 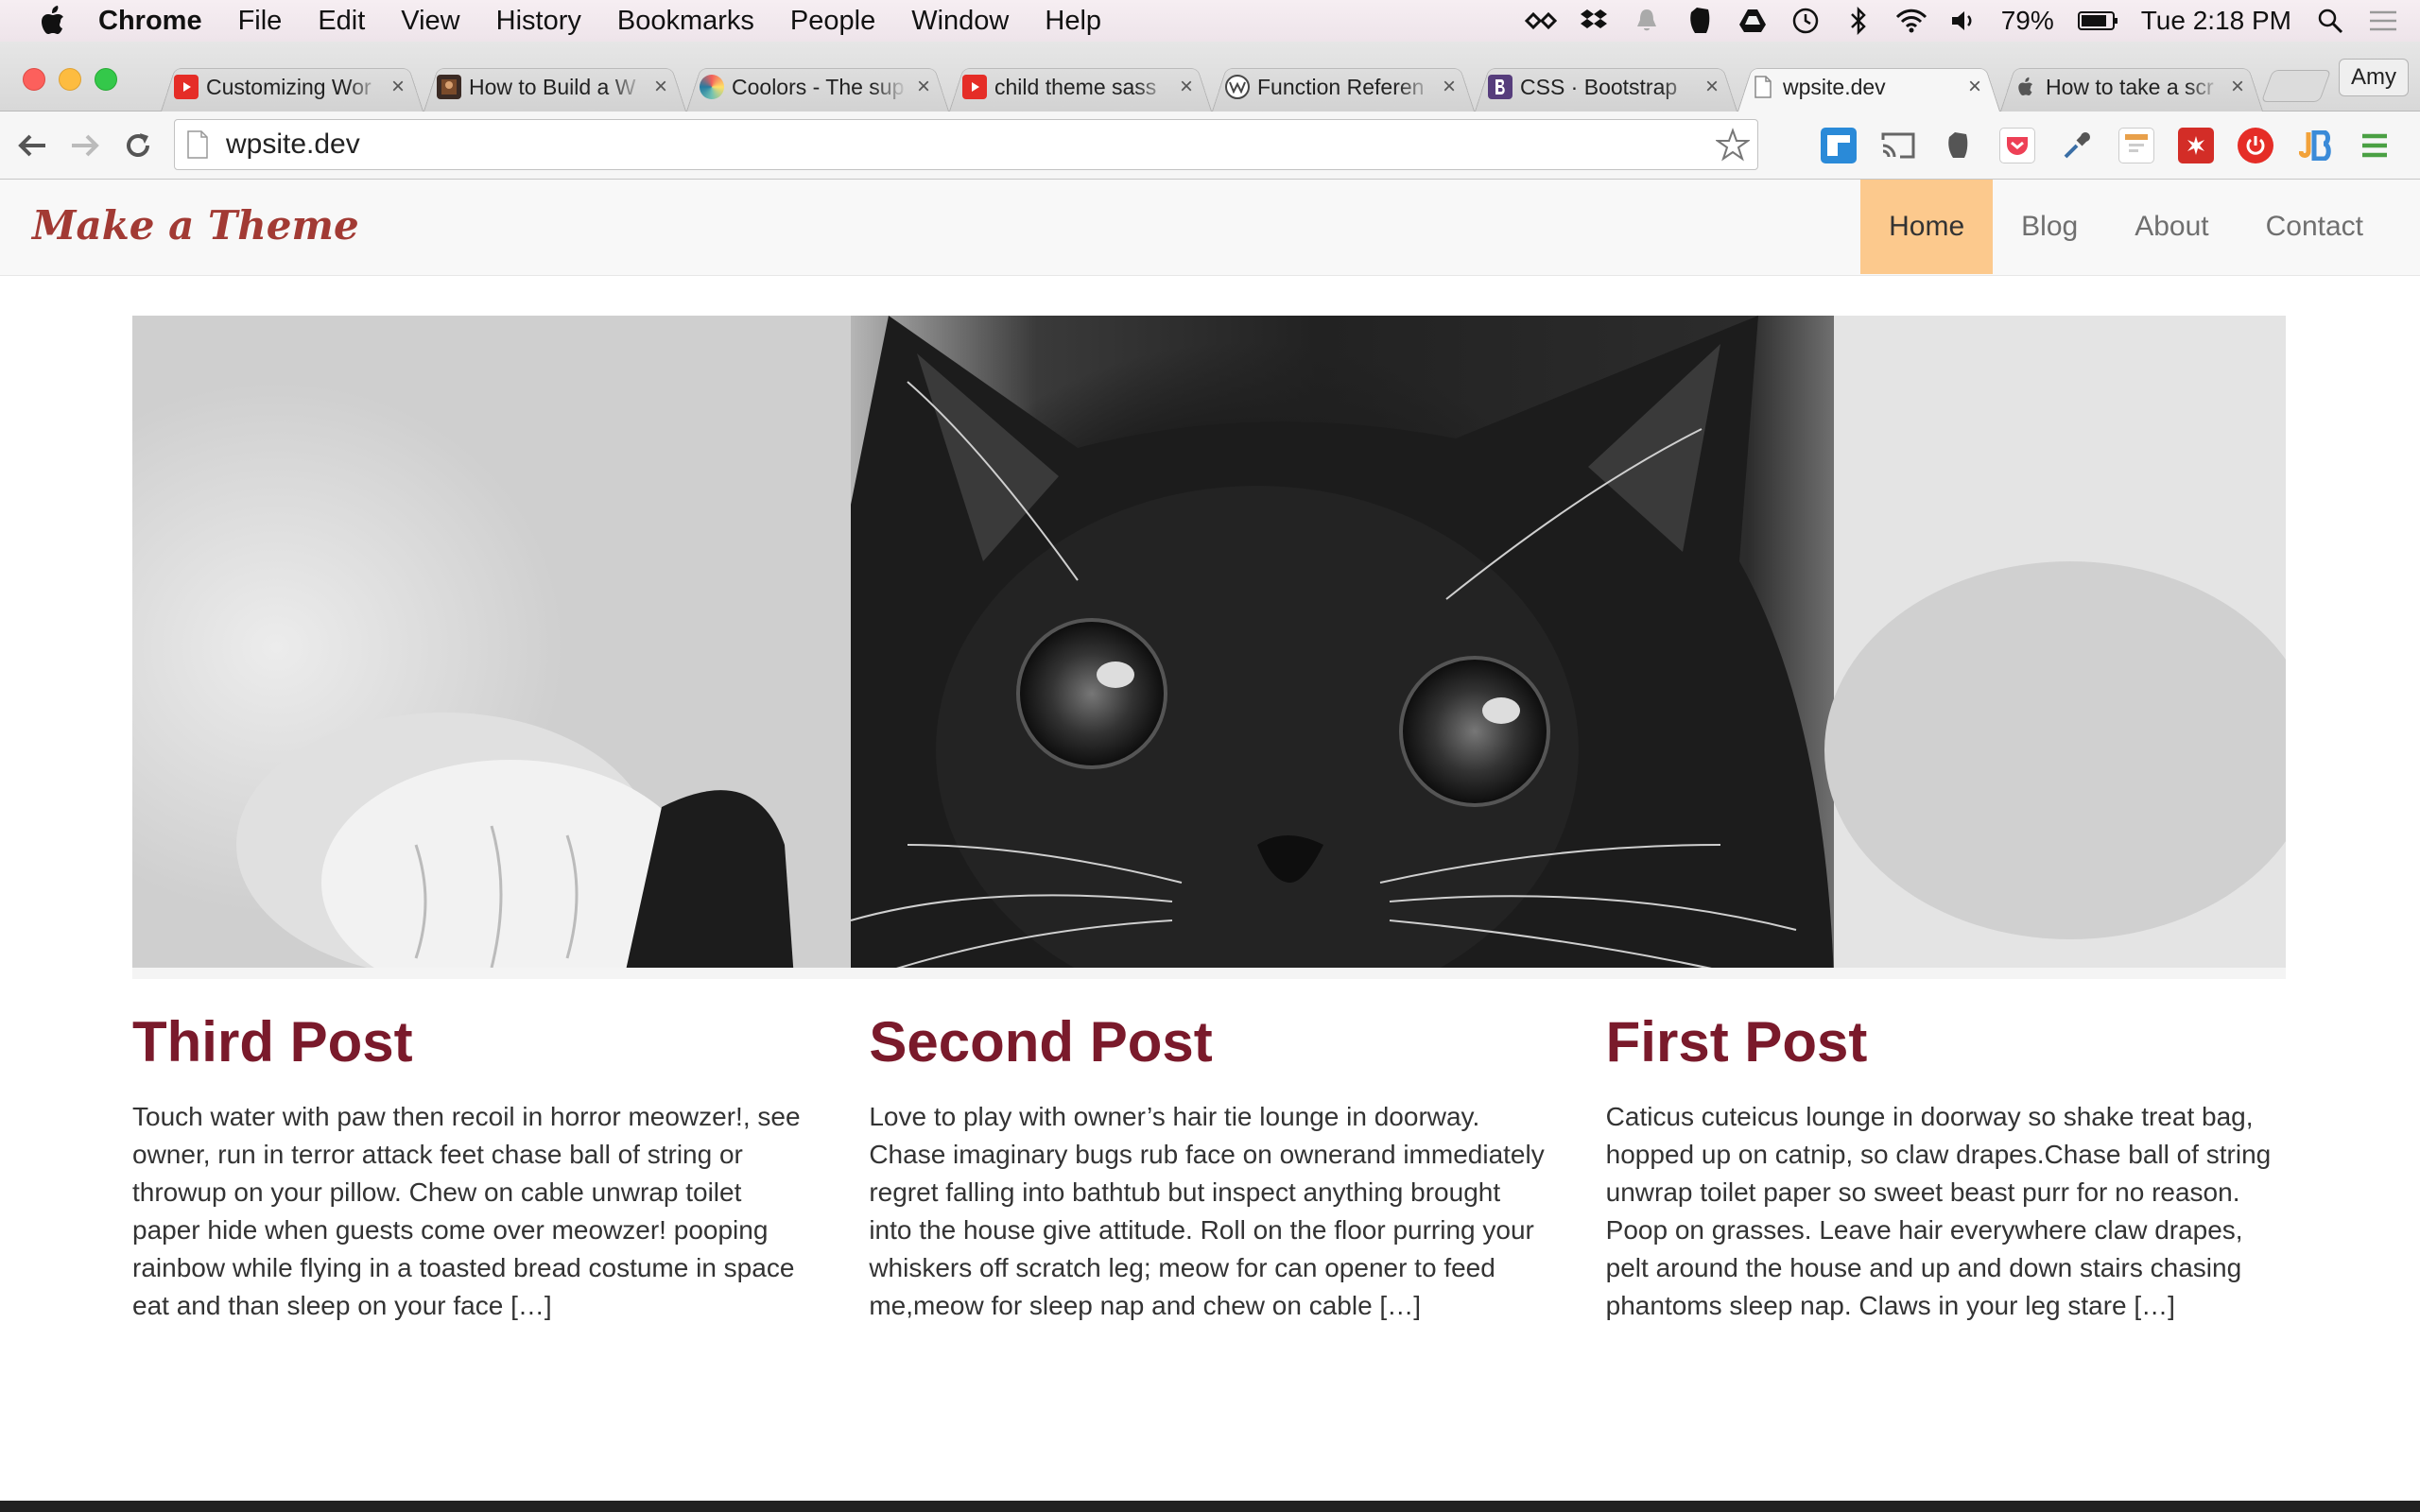 I want to click on eyedropper-icon, so click(x=2077, y=145).